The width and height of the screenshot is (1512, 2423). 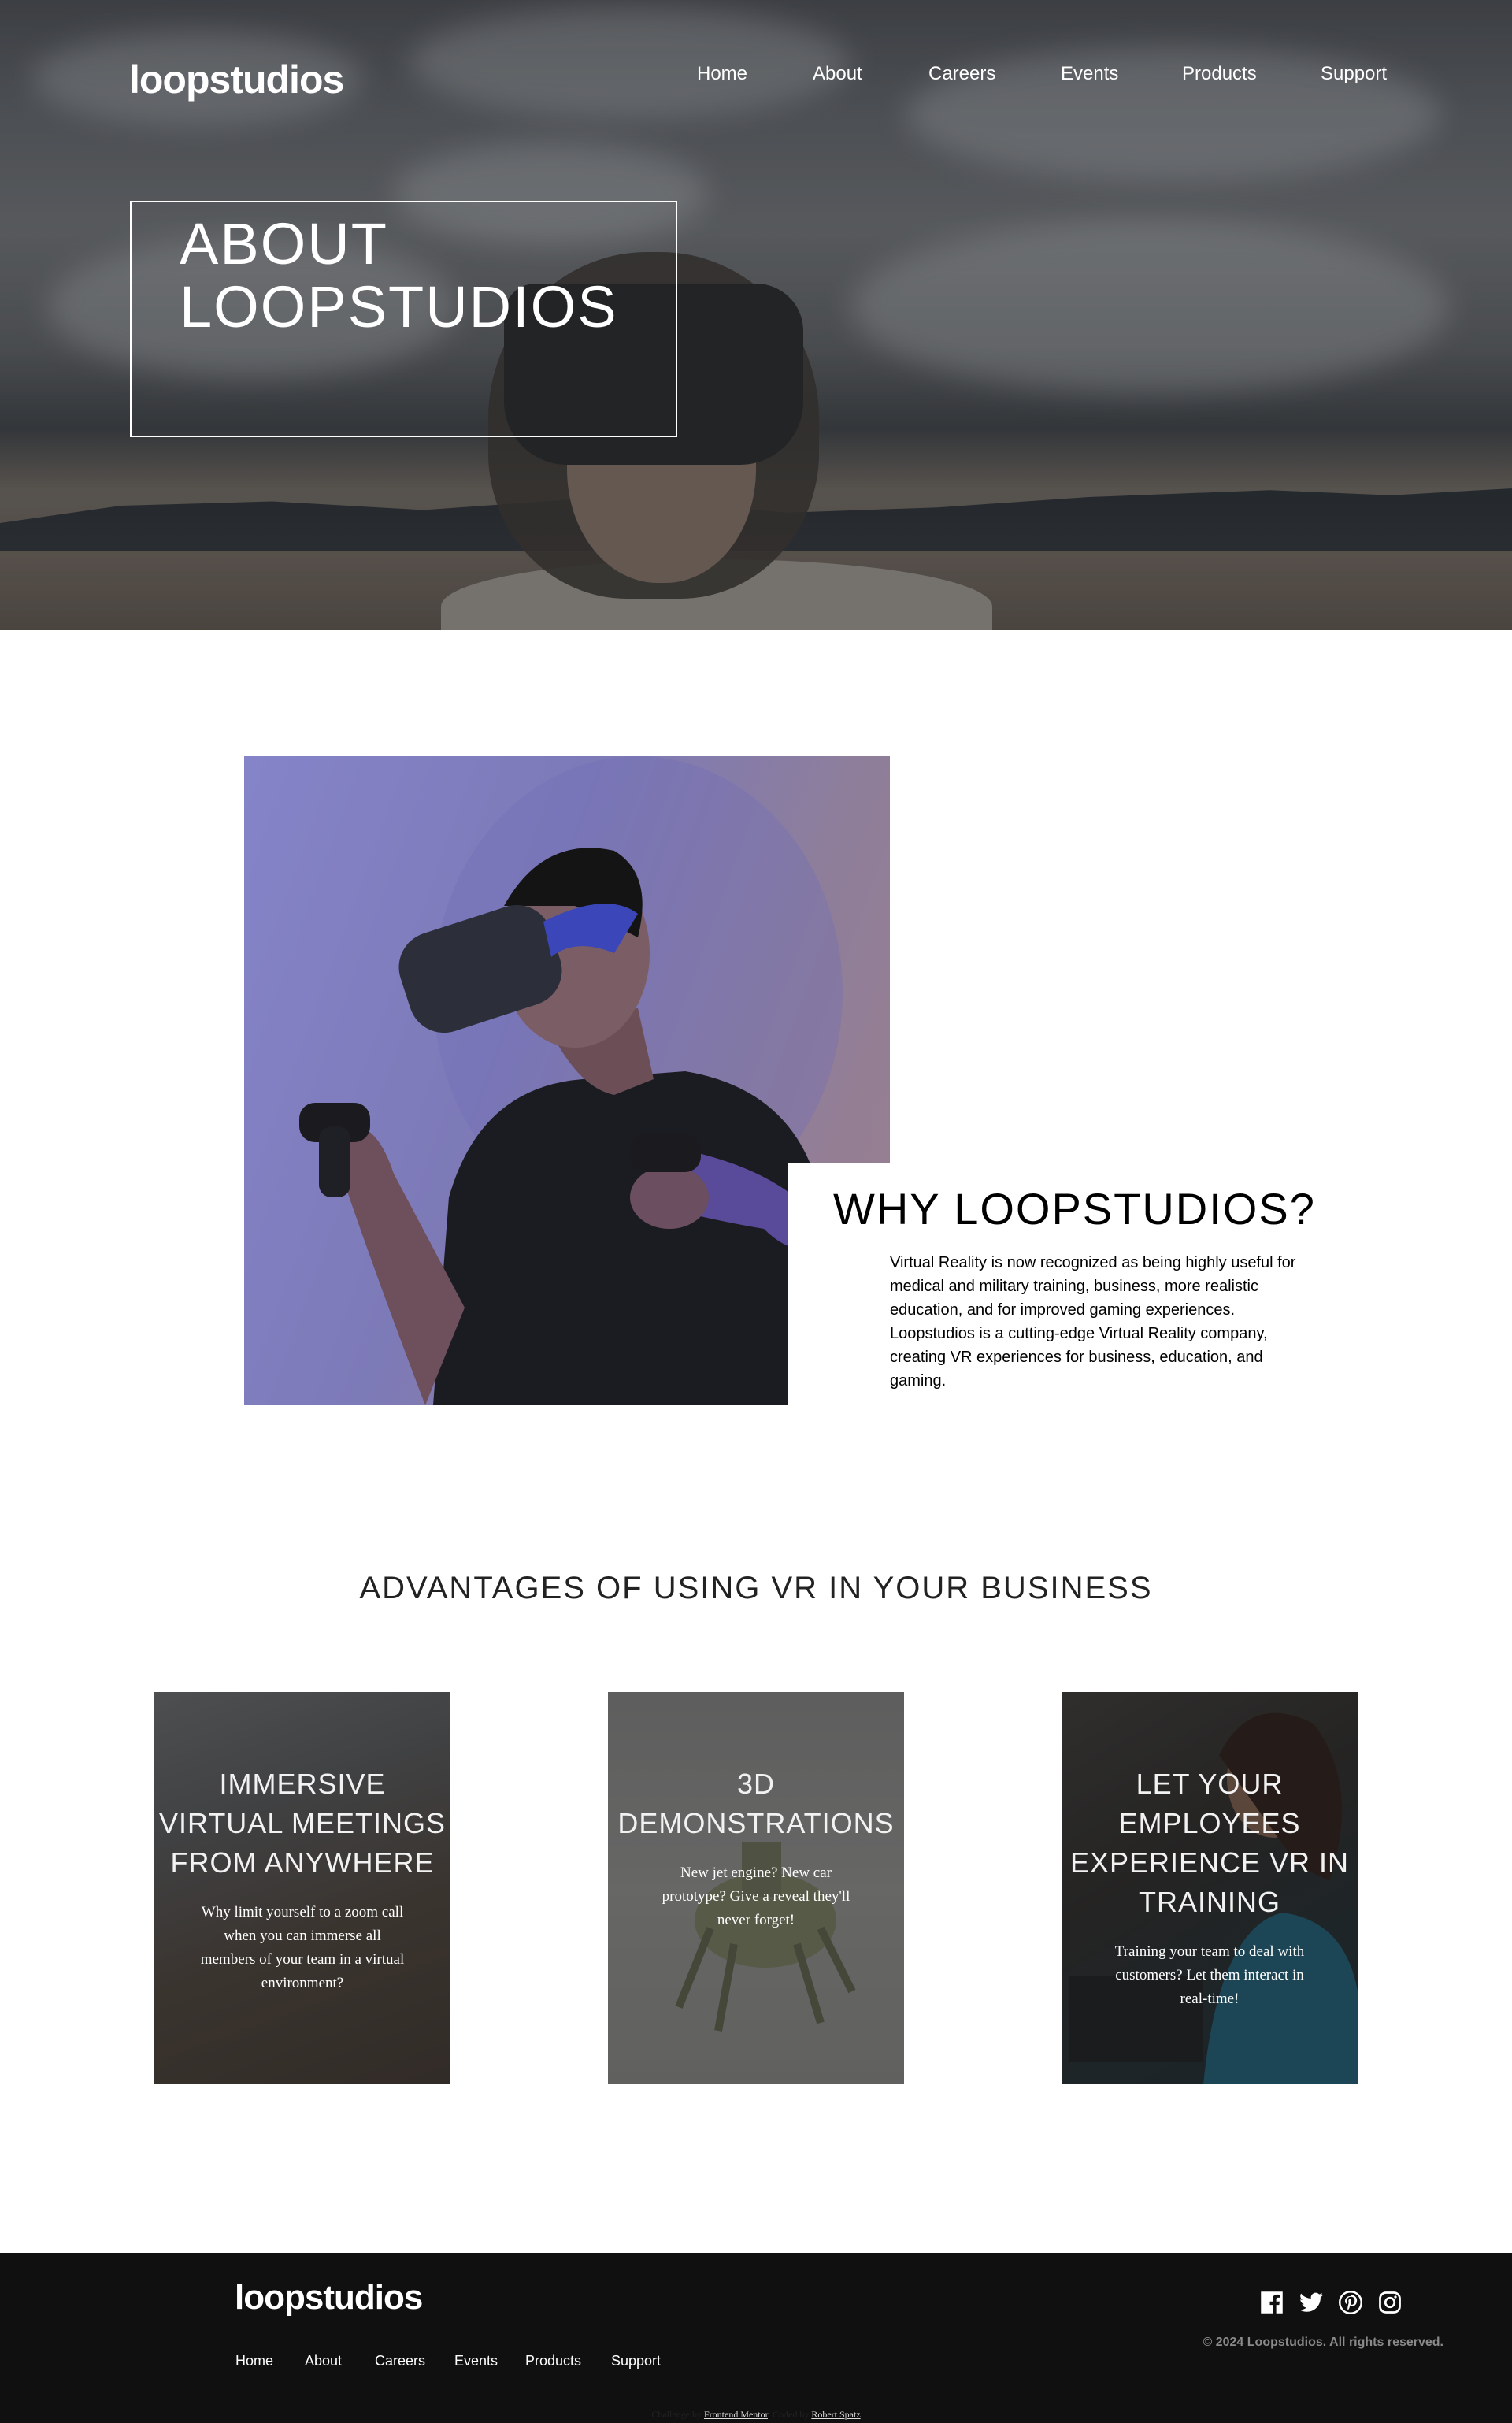 What do you see at coordinates (788, 2414) in the screenshot?
I see `attribution-middle: . Coded by` at bounding box center [788, 2414].